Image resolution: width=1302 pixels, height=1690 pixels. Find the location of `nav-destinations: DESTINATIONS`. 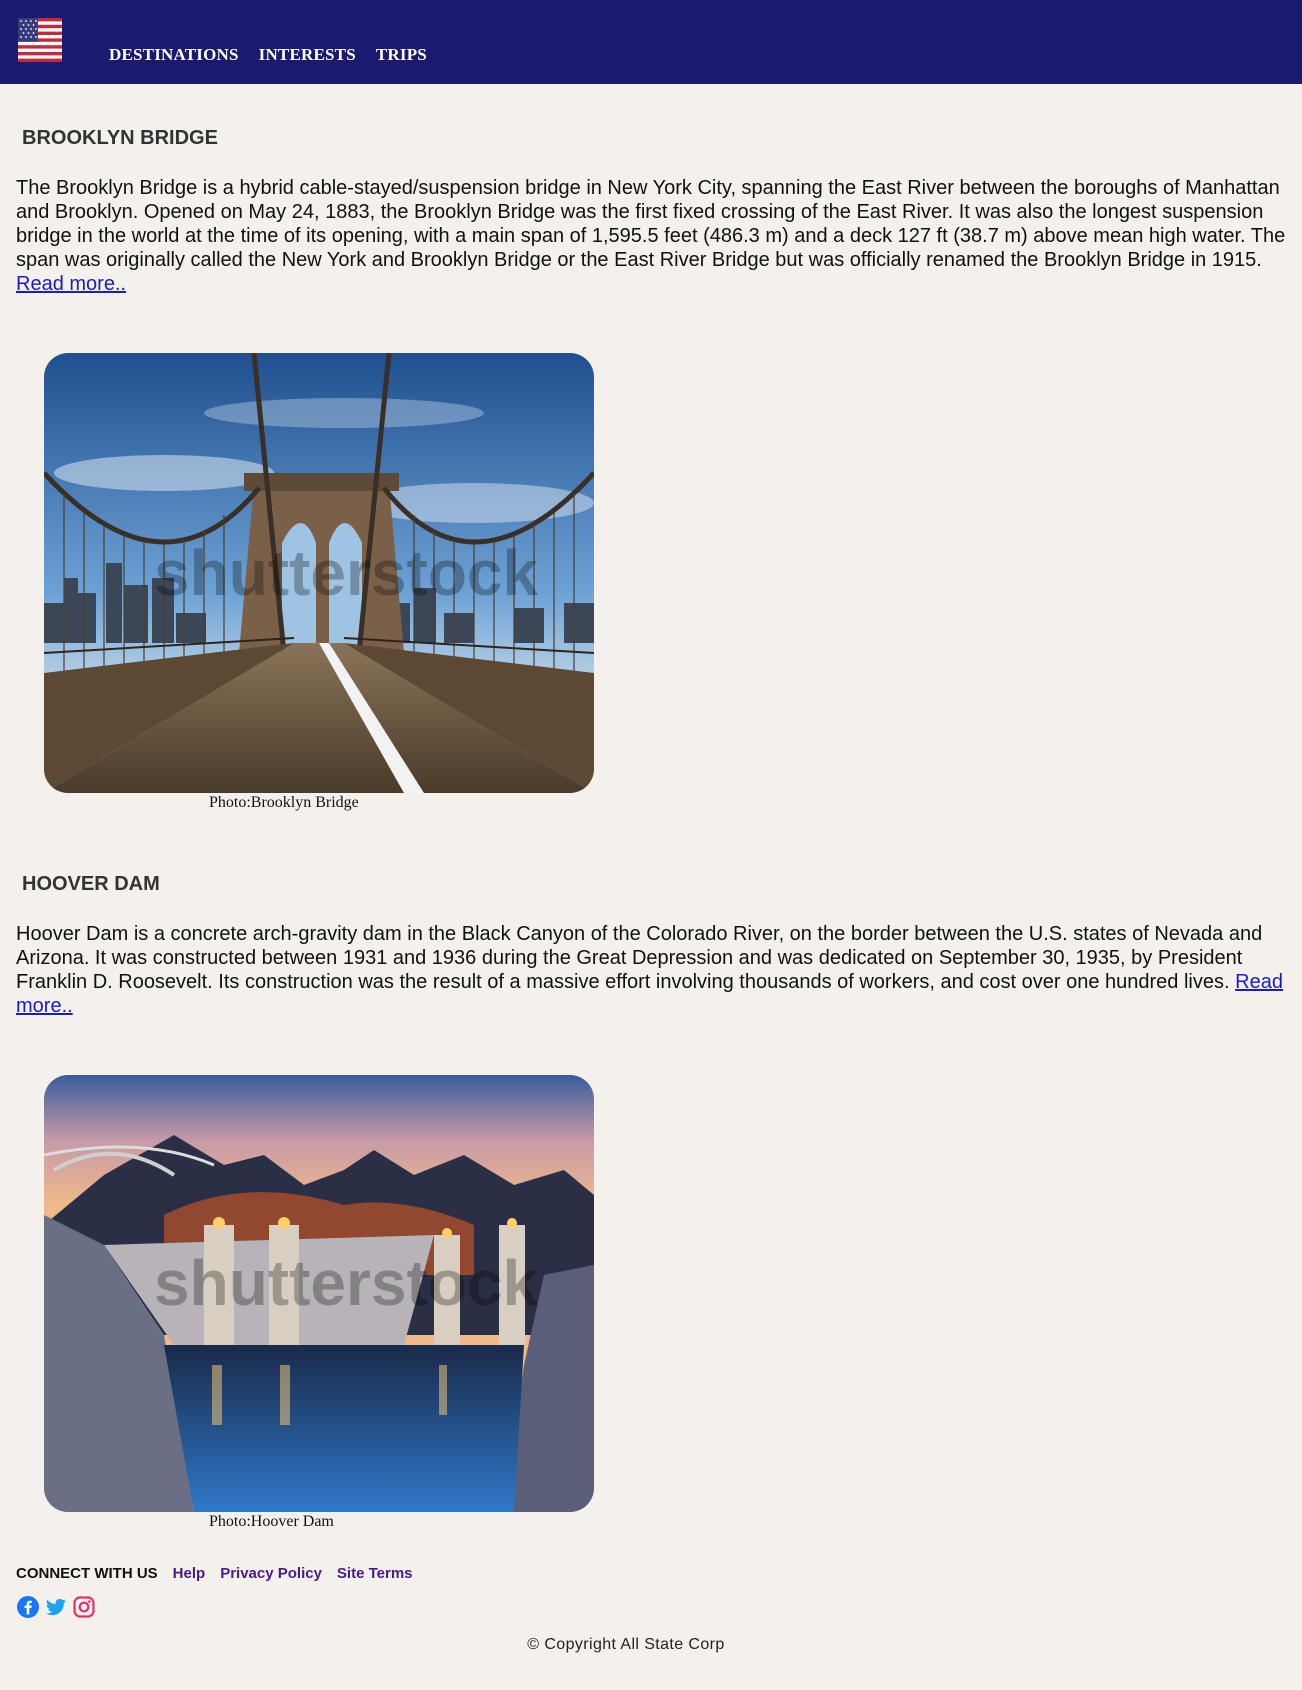

nav-destinations: DESTINATIONS is located at coordinates (174, 55).